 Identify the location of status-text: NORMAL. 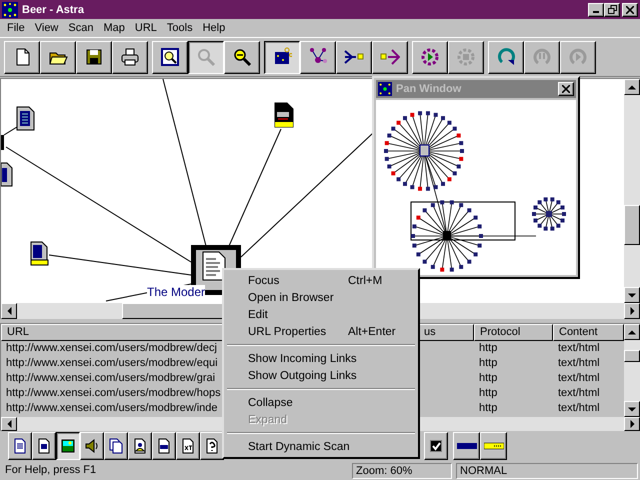
(547, 471).